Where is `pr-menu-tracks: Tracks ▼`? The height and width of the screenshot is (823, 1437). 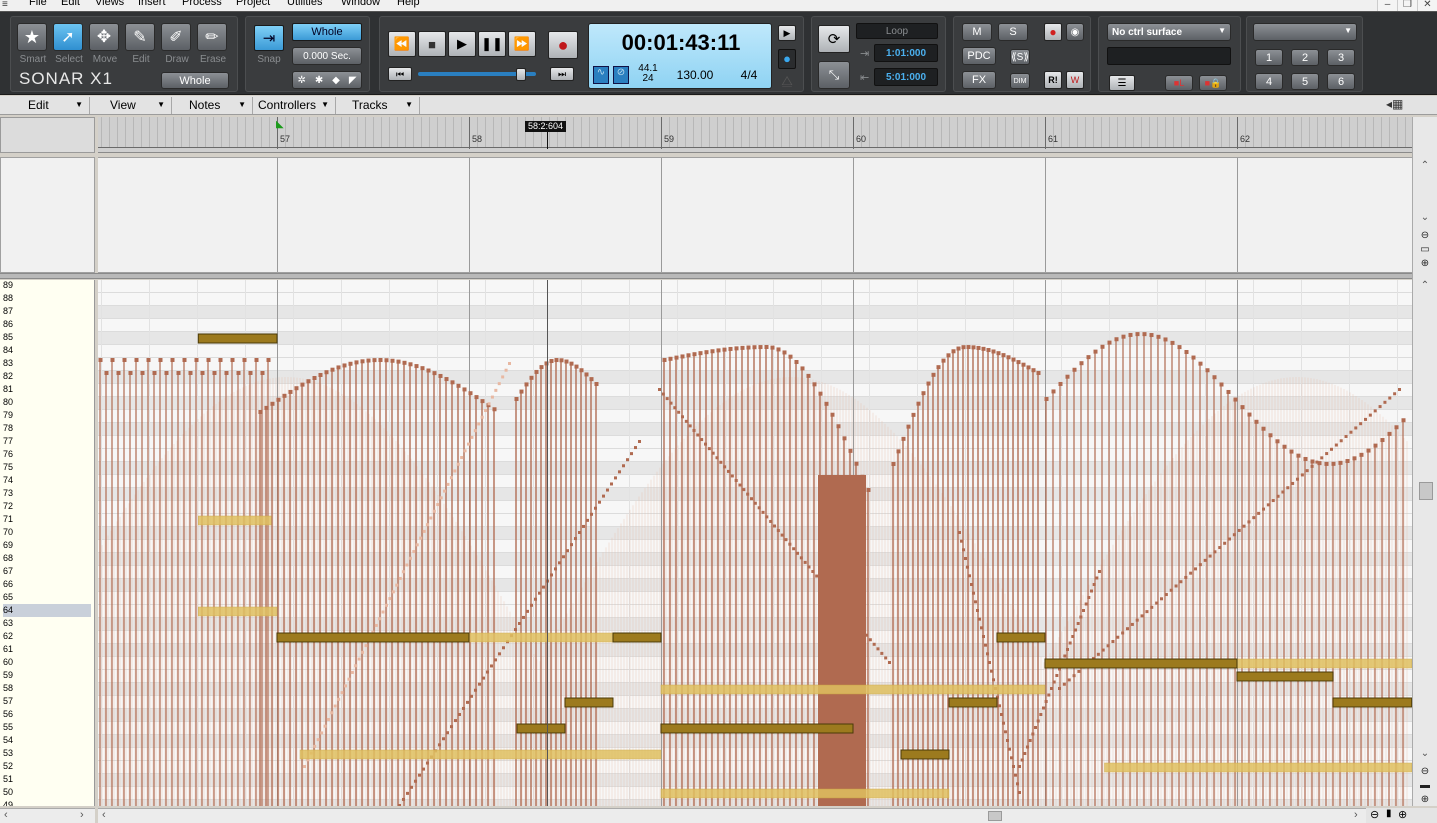 pr-menu-tracks: Tracks ▼ is located at coordinates (383, 105).